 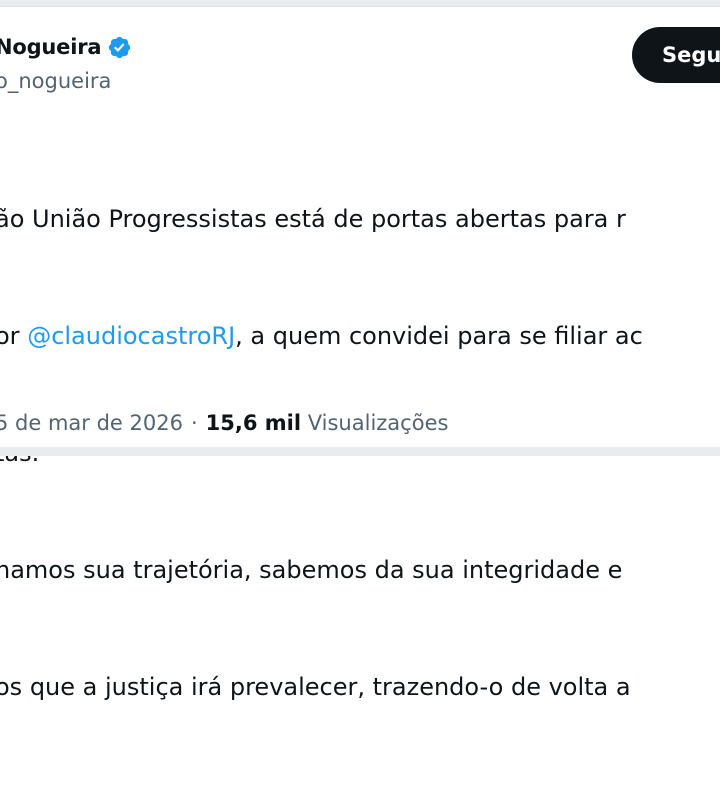 I want to click on tweet-meta: 5 de mar de 2026 · 15,6 mil Visualizações, so click(x=224, y=423).